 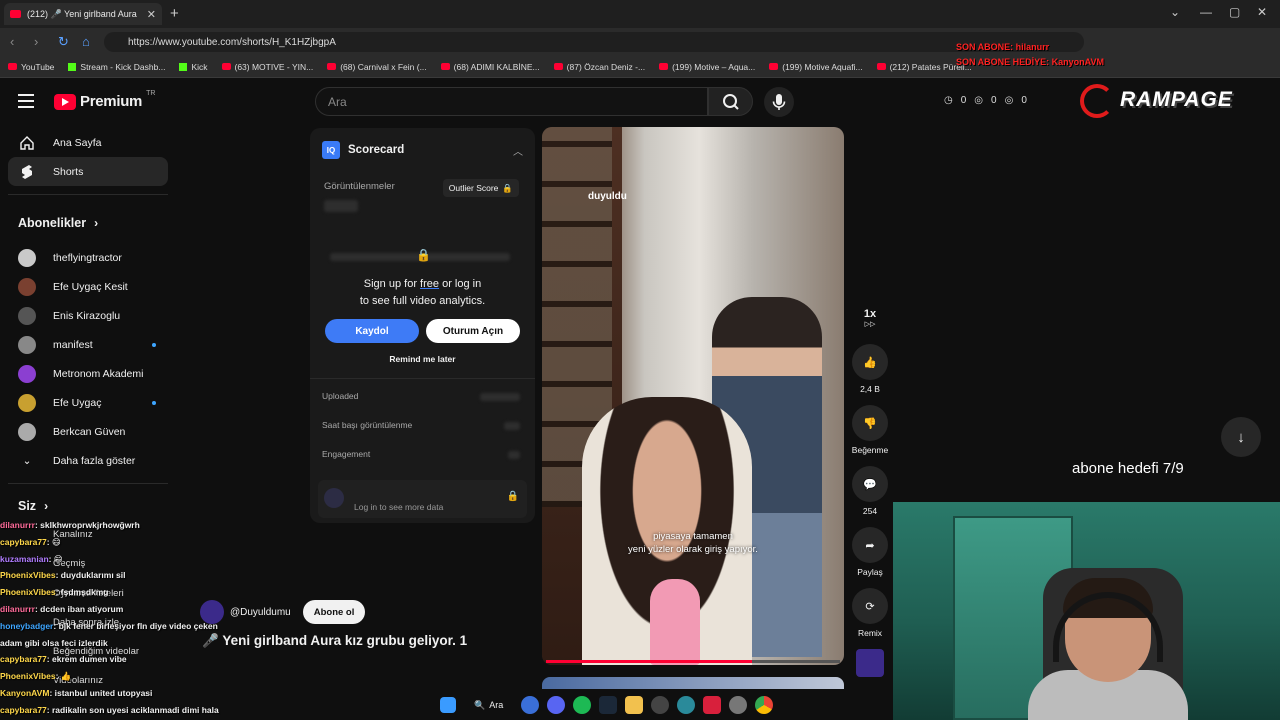 What do you see at coordinates (556, 705) in the screenshot?
I see `discord-icon` at bounding box center [556, 705].